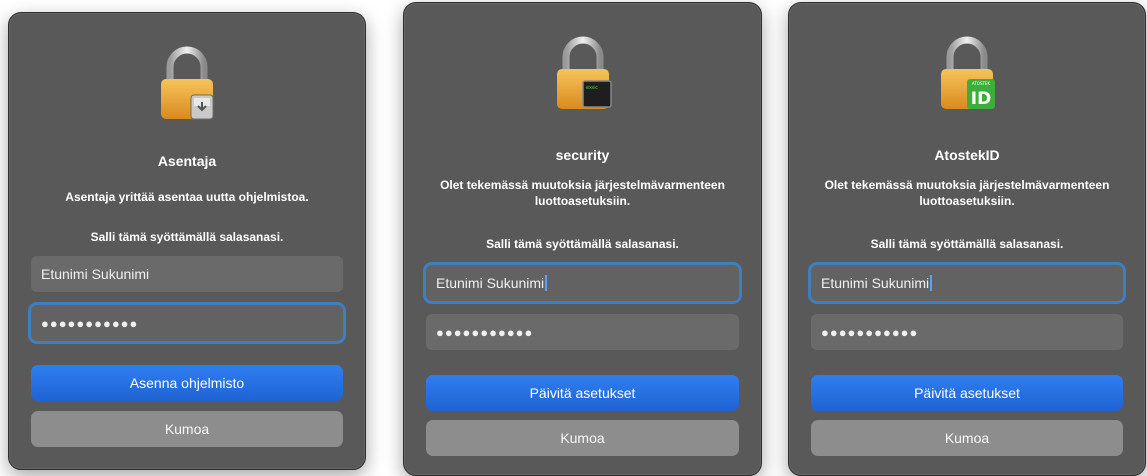 The width and height of the screenshot is (1147, 476). Describe the element at coordinates (584, 72) in the screenshot. I see `lock-icon: exec` at that location.